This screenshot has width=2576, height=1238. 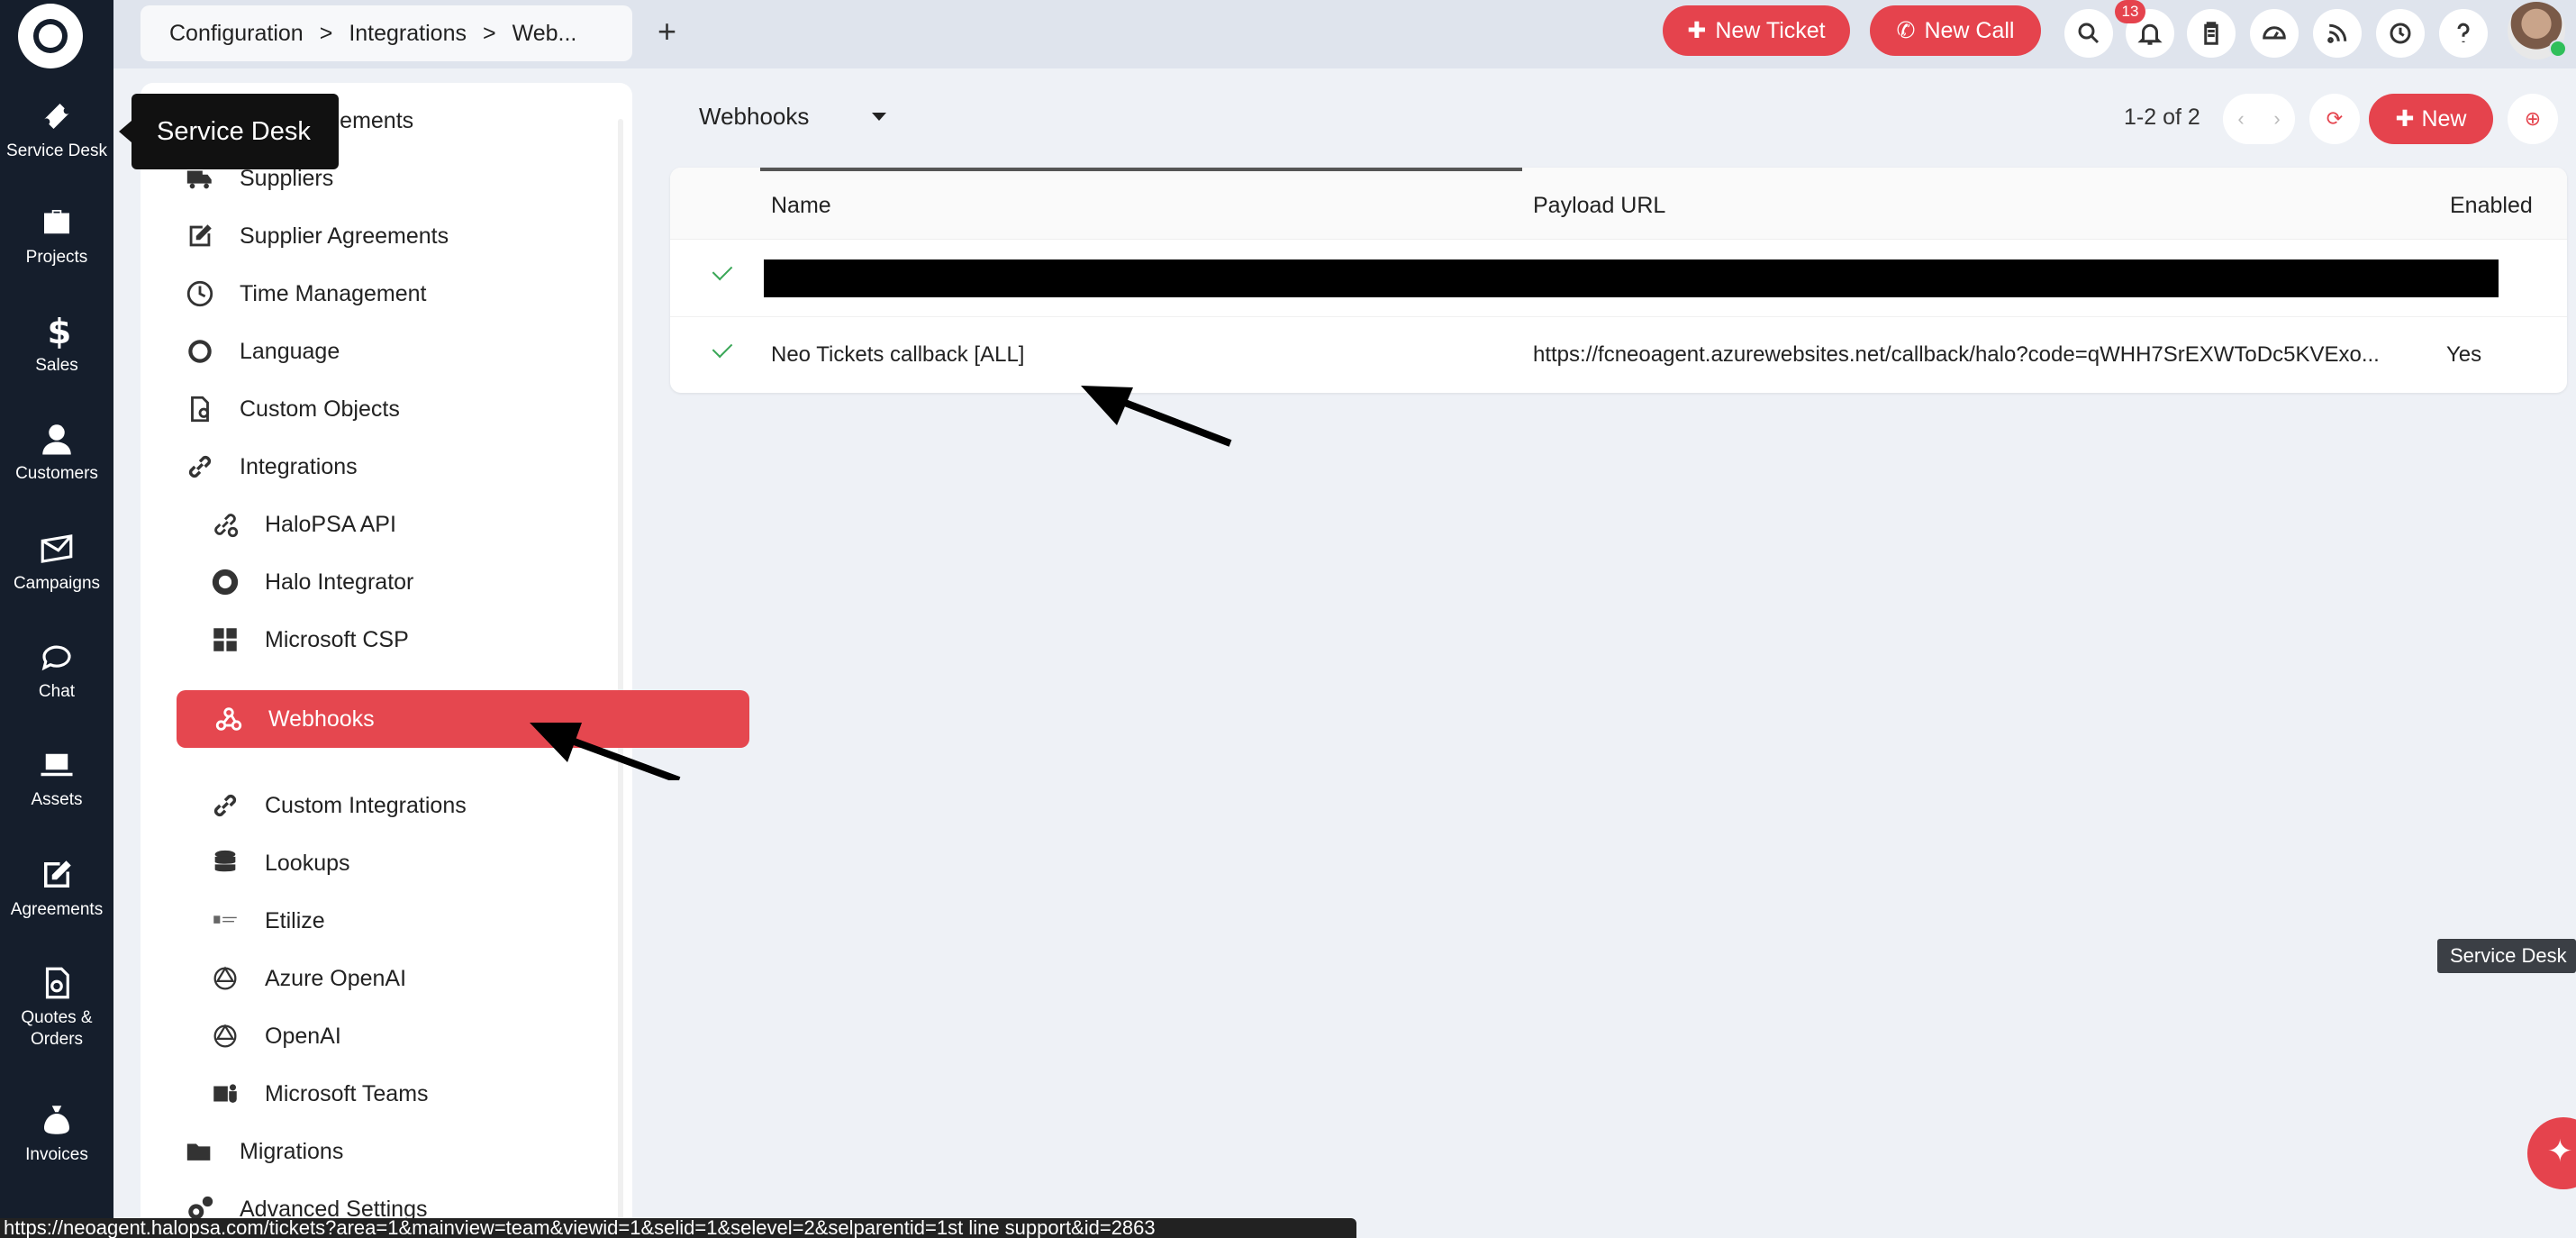 I want to click on new-ticket-button: ✚ New Ticket, so click(x=1757, y=30).